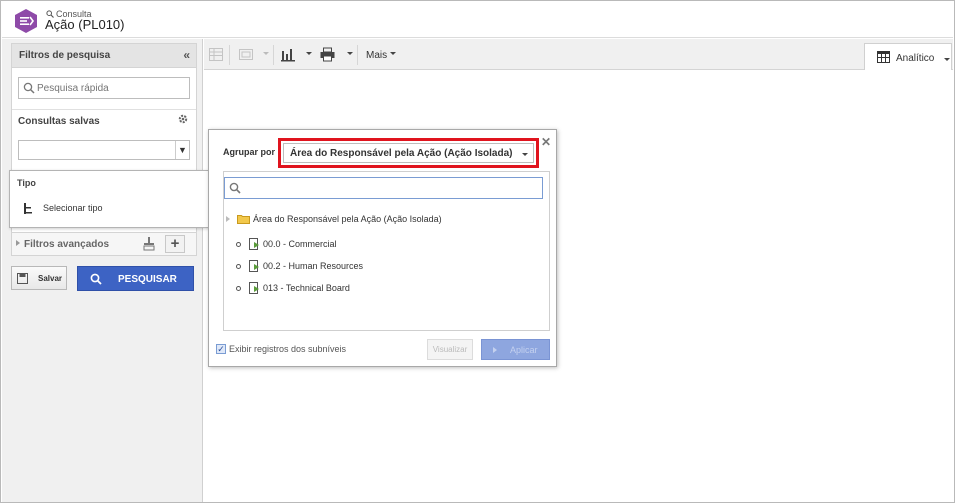 Image resolution: width=955 pixels, height=503 pixels. What do you see at coordinates (288, 349) in the screenshot?
I see `show-sublevels-label: Exibir registros dos subníveis` at bounding box center [288, 349].